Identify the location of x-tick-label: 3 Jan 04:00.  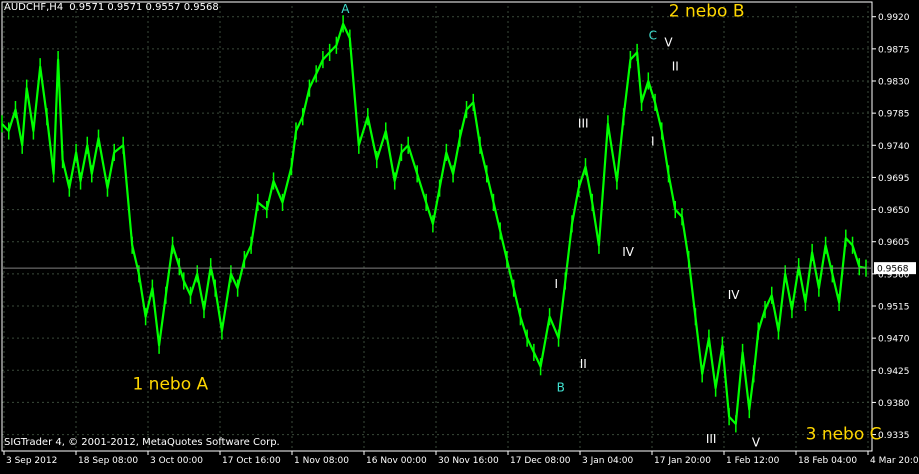
(608, 461).